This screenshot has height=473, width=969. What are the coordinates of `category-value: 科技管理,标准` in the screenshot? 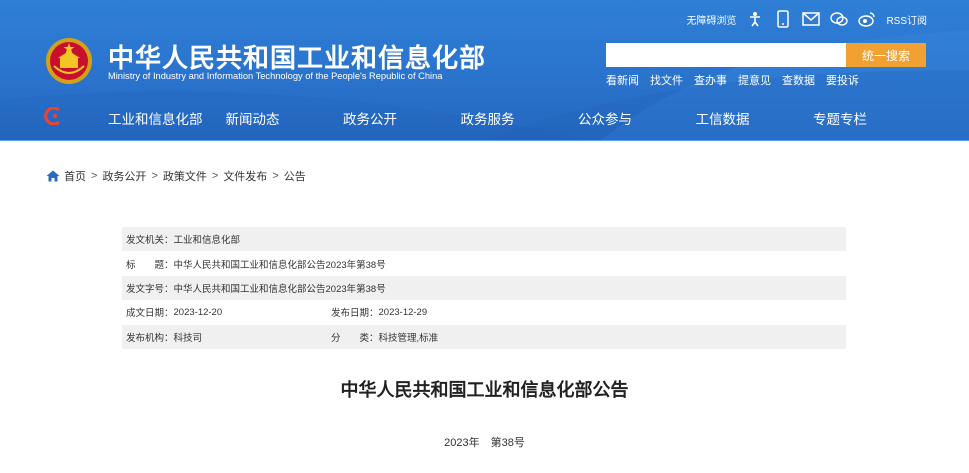 It's located at (408, 338).